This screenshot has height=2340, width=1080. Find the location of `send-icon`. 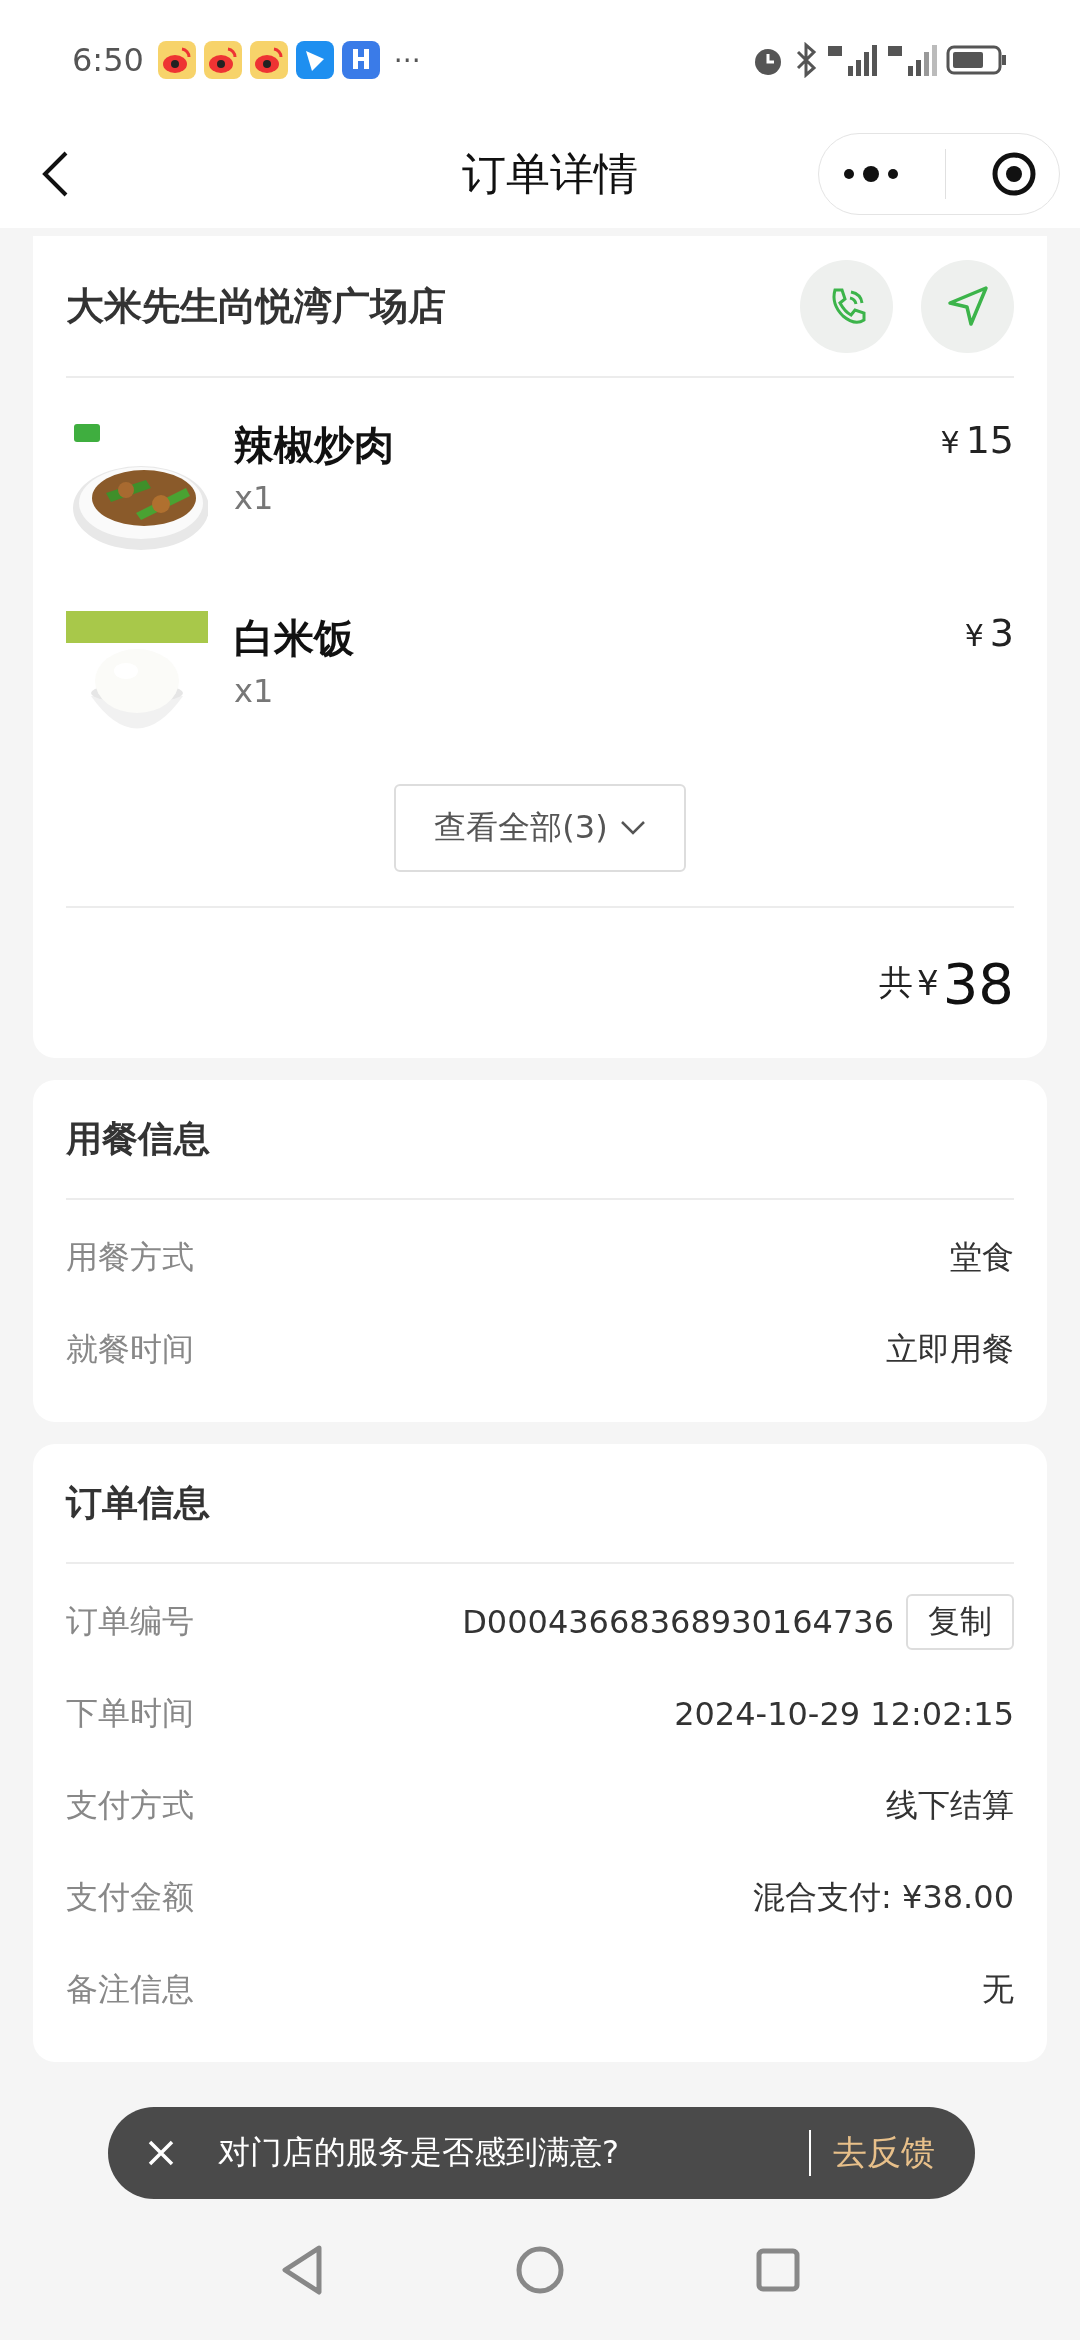

send-icon is located at coordinates (967, 306).